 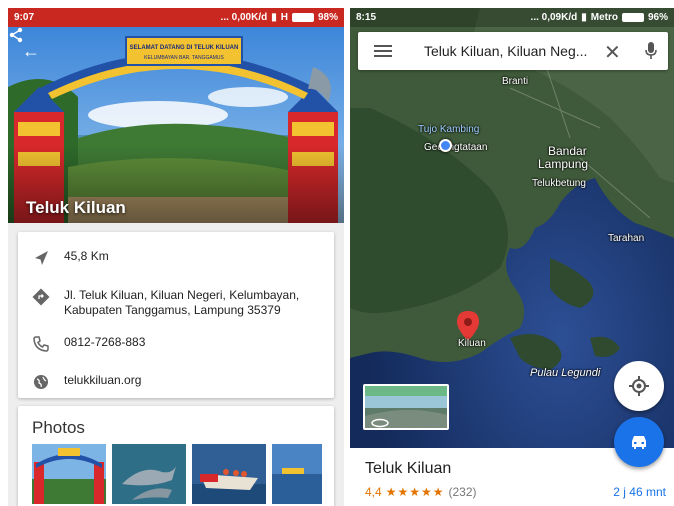 What do you see at coordinates (41, 344) in the screenshot?
I see `phone-icon` at bounding box center [41, 344].